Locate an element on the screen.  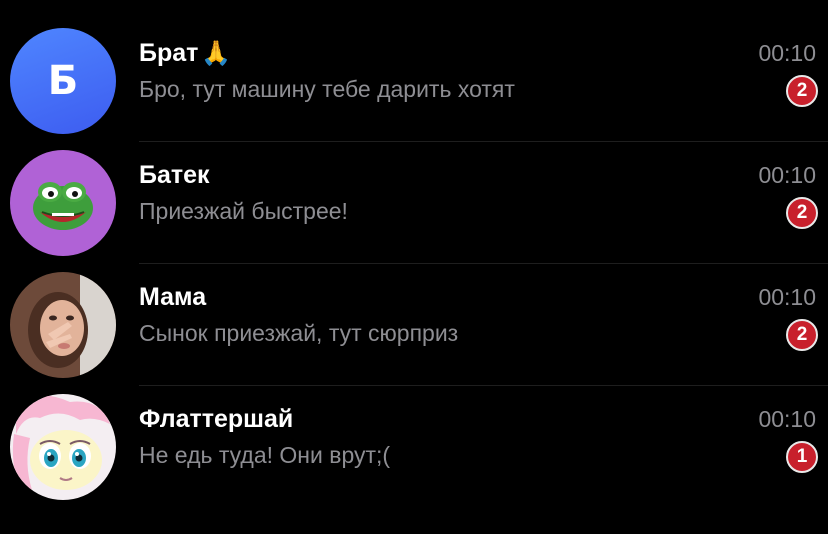
chat-name: Мама is located at coordinates (173, 297).